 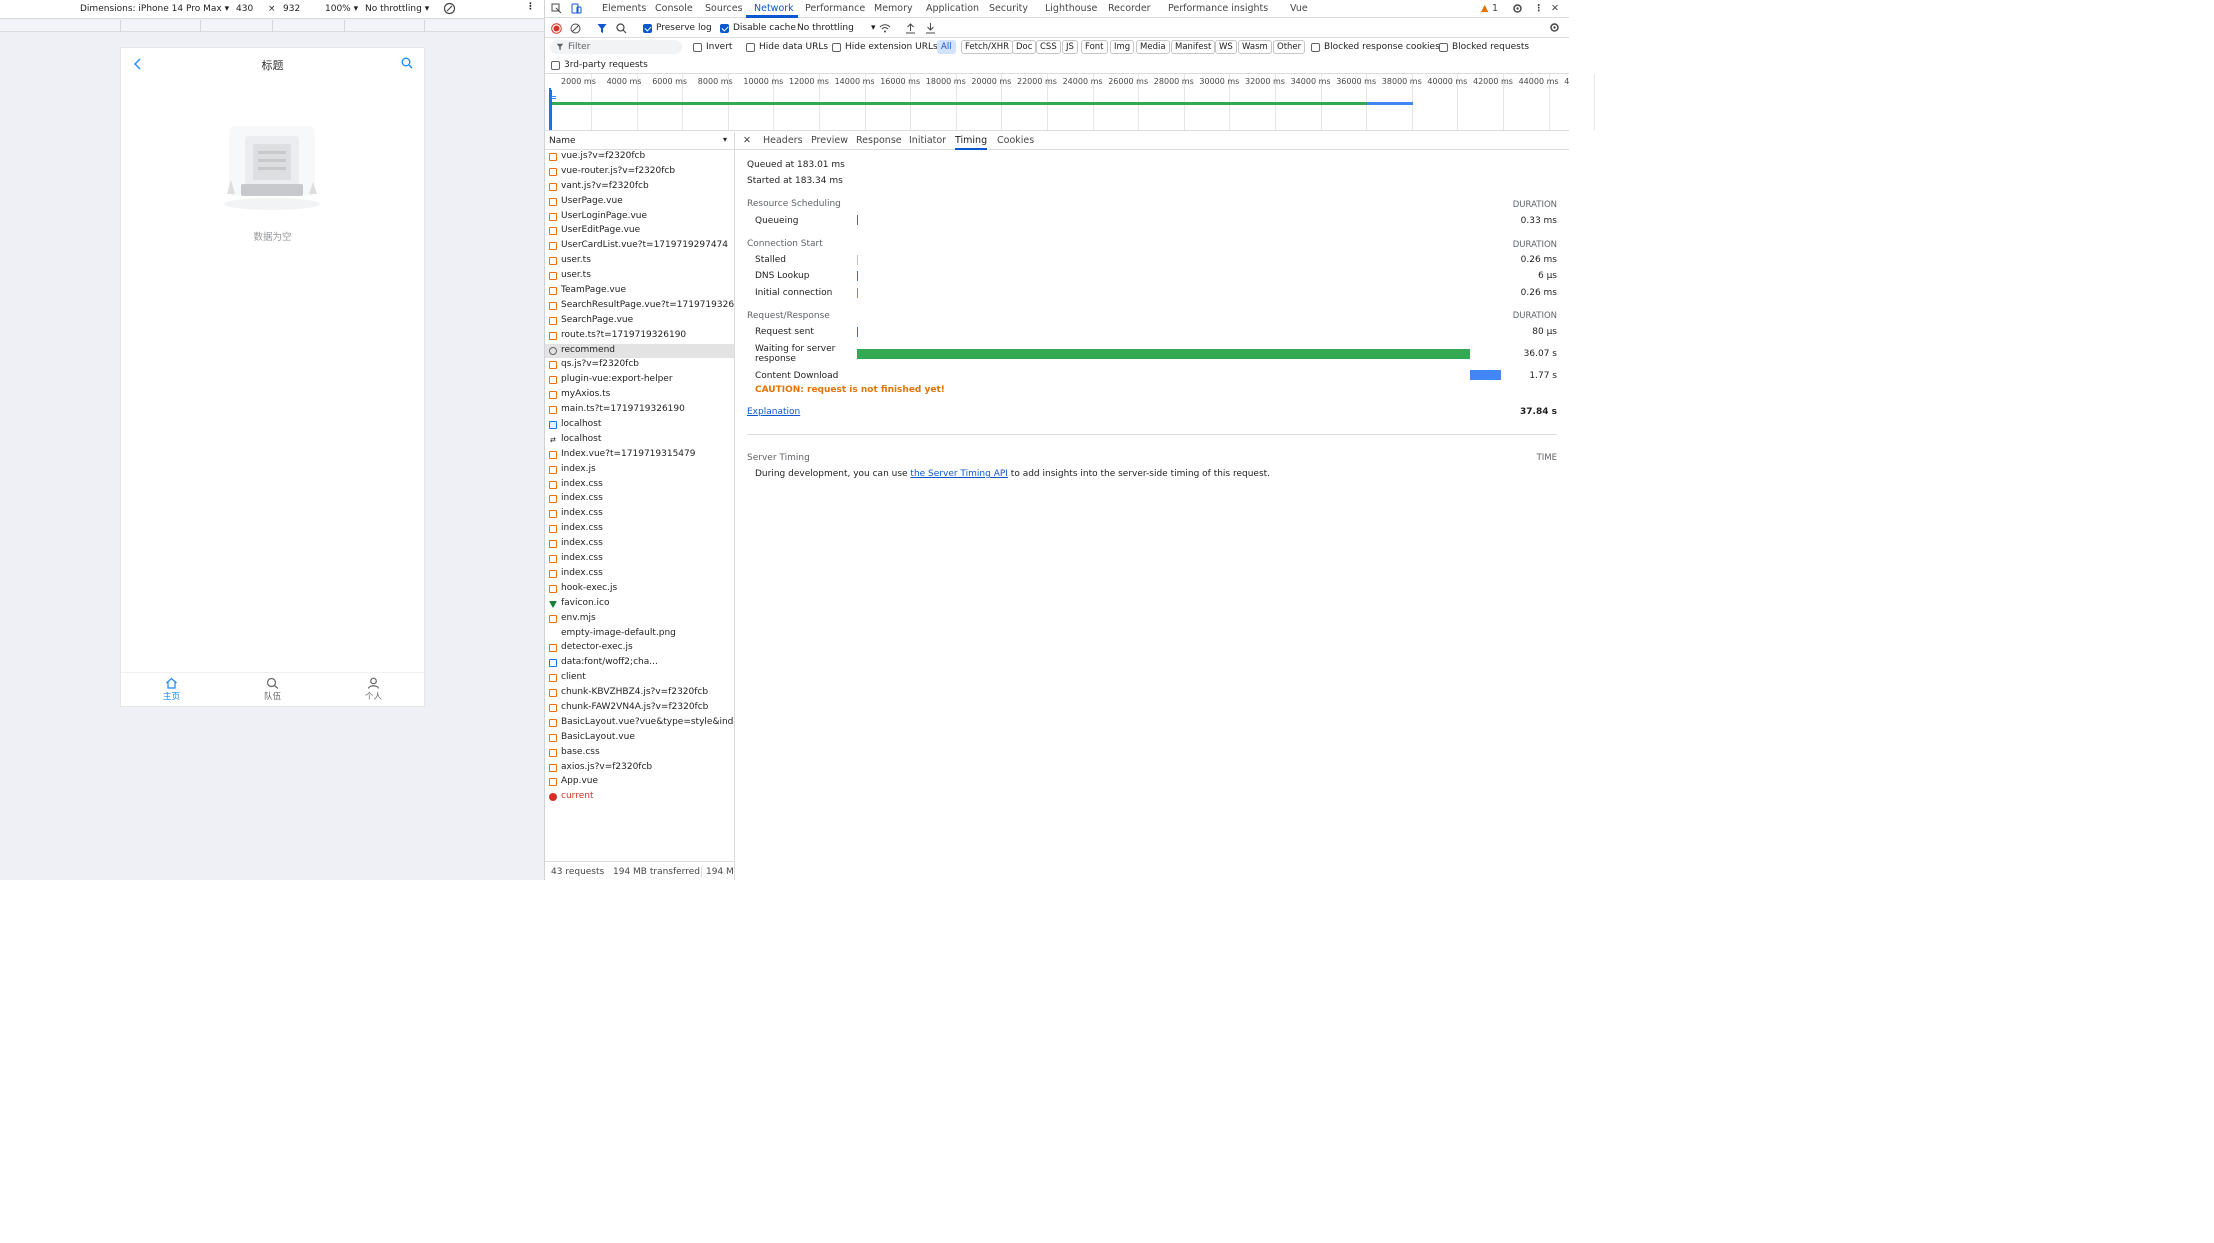 What do you see at coordinates (1299, 8) in the screenshot?
I see `tab-vue: Vue` at bounding box center [1299, 8].